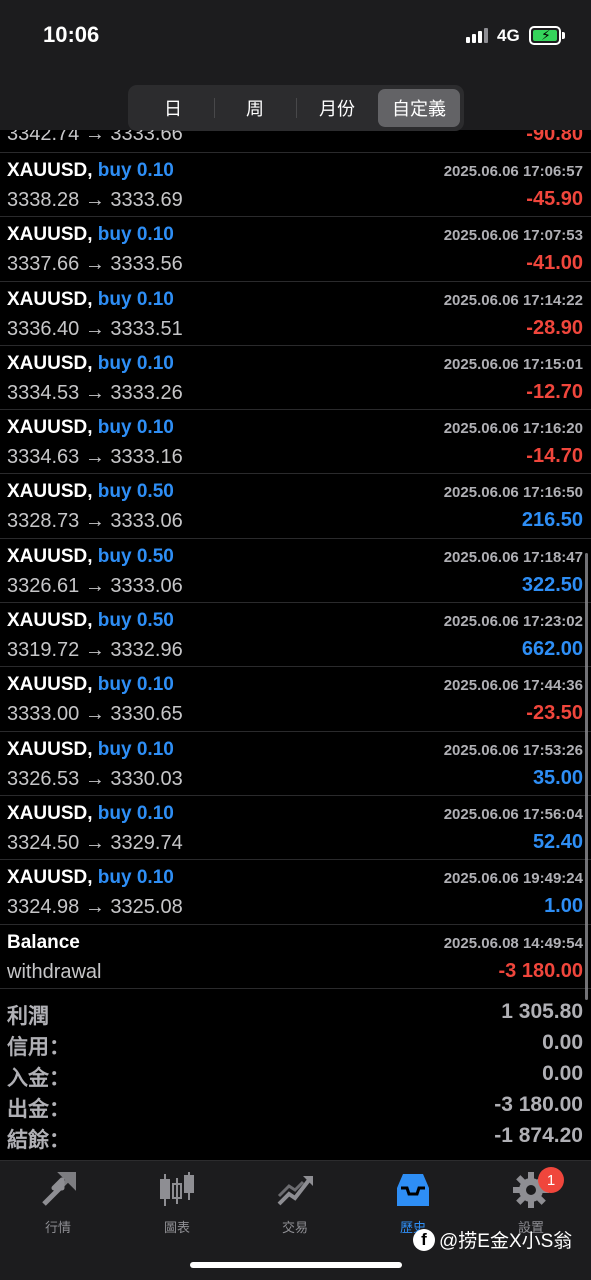  I want to click on trade-chart-icon, so click(295, 1190).